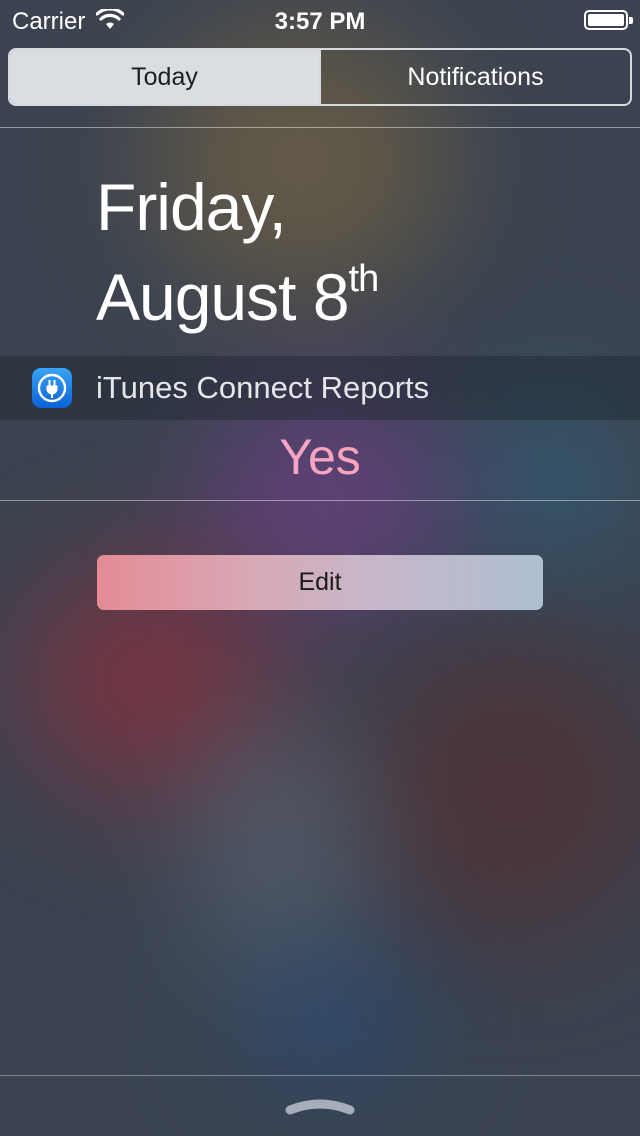 Image resolution: width=640 pixels, height=1136 pixels. I want to click on status-bar: Carrier 3:57 PM, so click(320, 20).